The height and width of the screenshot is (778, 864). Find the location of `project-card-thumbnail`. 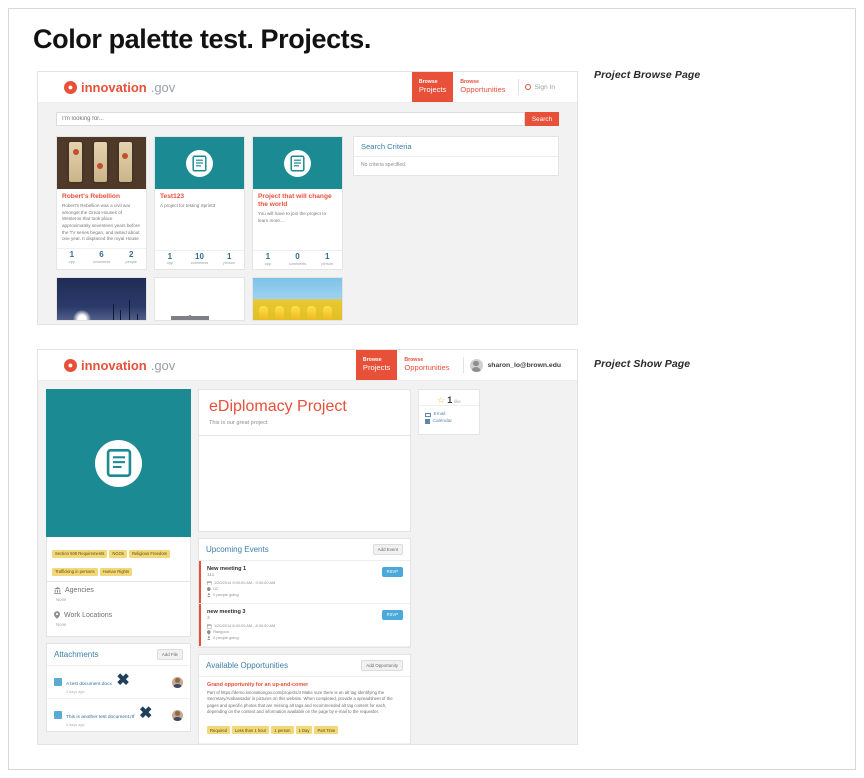

project-card-thumbnail is located at coordinates (297, 299).